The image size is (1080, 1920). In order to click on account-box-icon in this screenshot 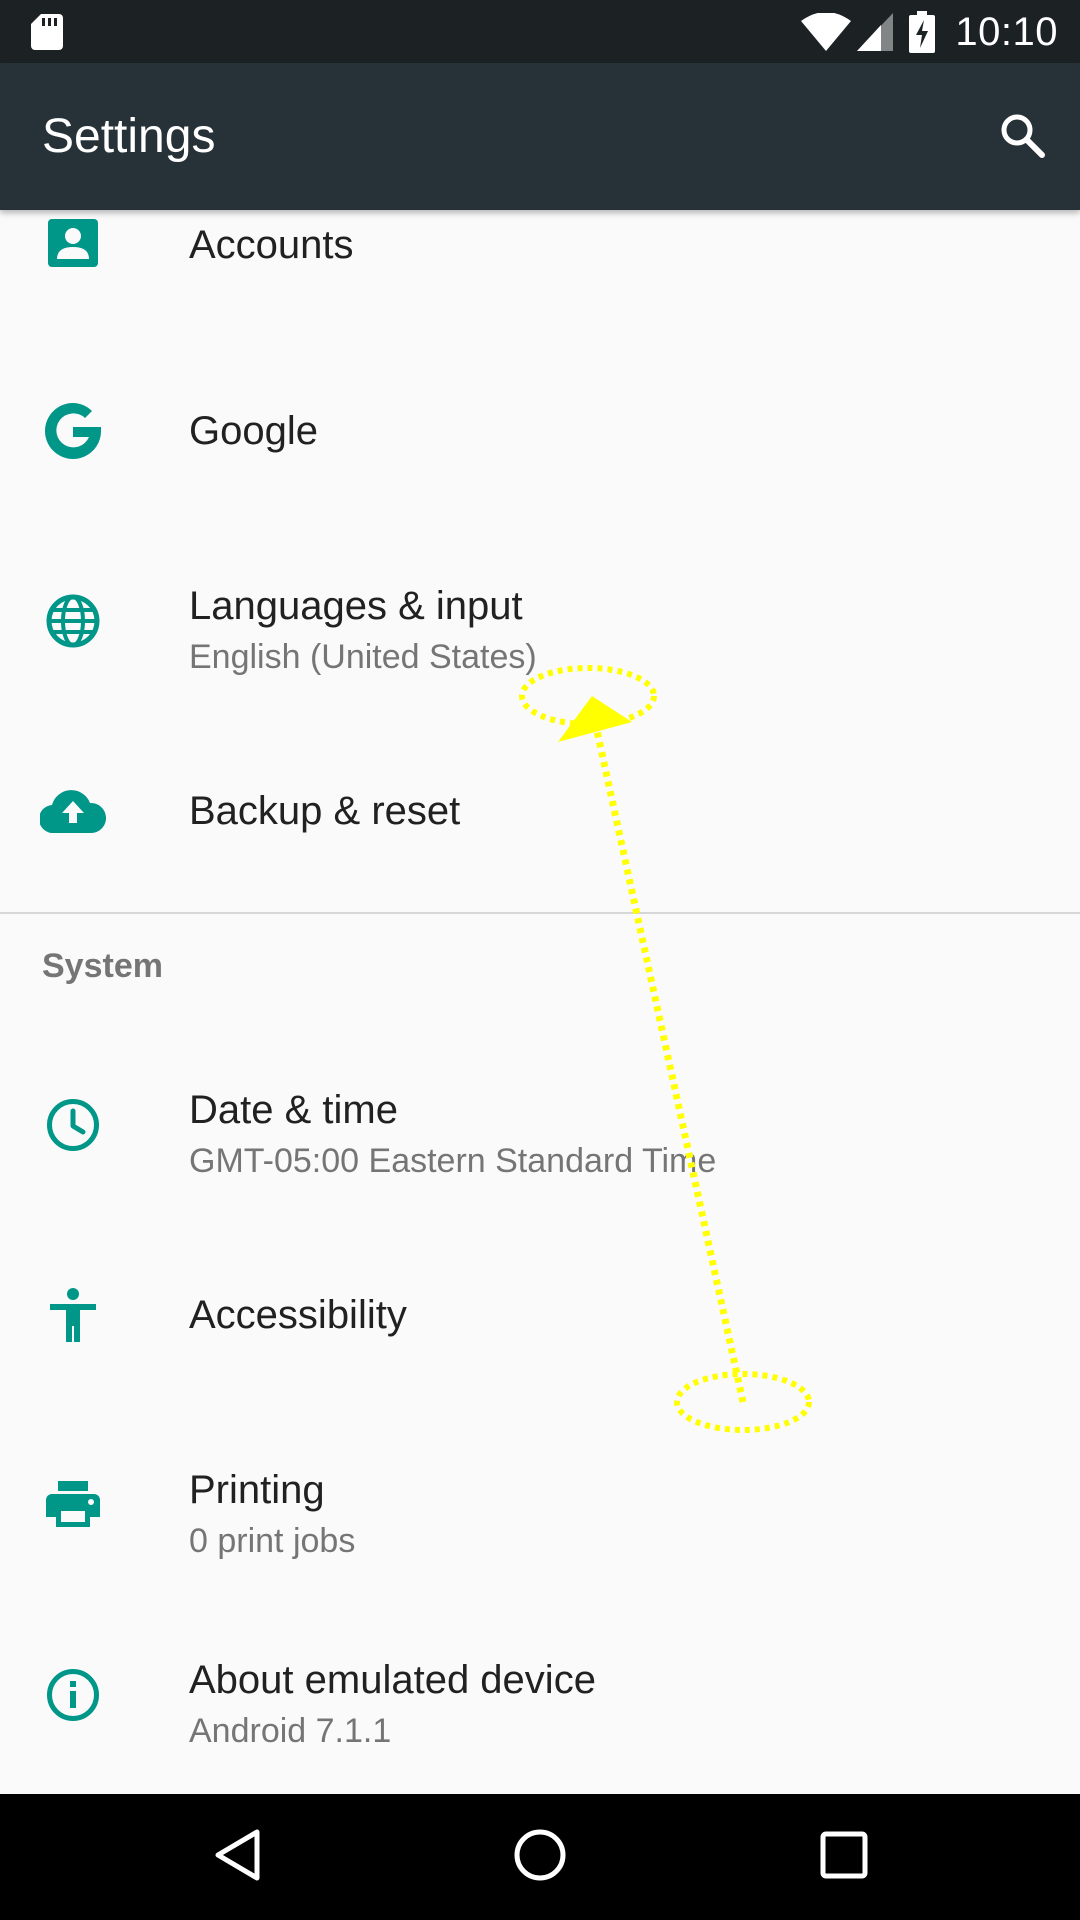, I will do `click(73, 243)`.